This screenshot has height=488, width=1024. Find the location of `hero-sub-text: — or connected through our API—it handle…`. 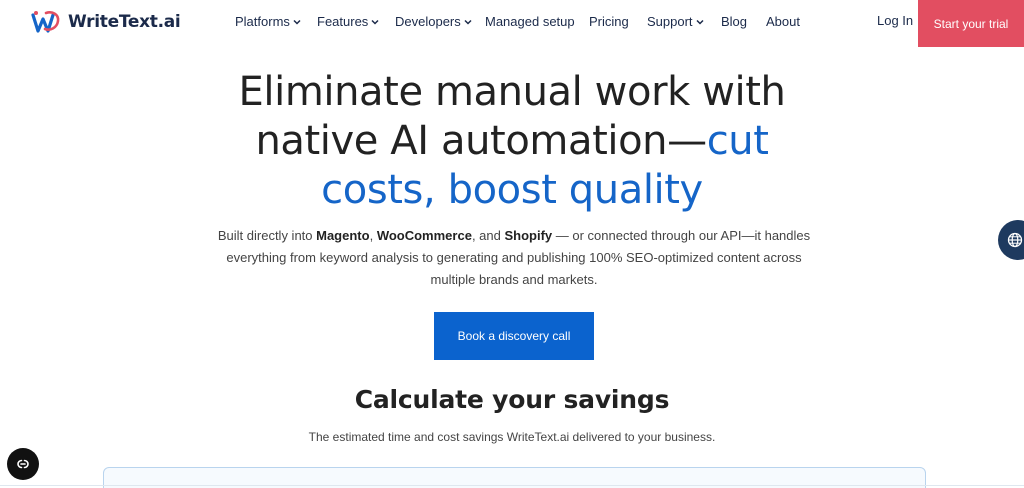

hero-sub-text: — or connected through our API—it handle… is located at coordinates (681, 235).